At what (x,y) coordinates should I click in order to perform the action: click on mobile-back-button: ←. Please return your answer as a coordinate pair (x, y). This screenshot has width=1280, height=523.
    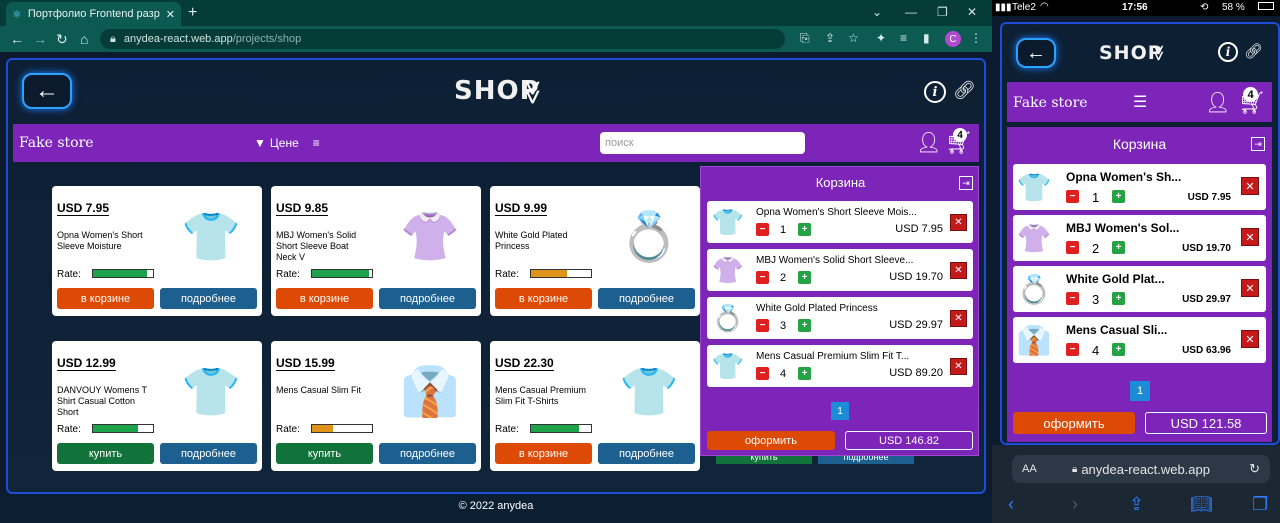
    Looking at the image, I should click on (1036, 53).